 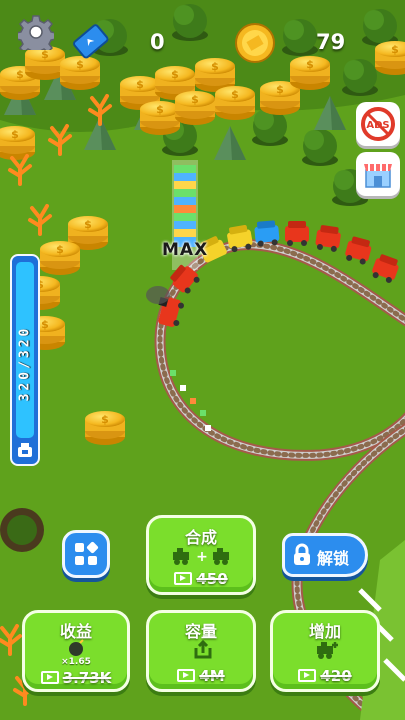 What do you see at coordinates (185, 250) in the screenshot?
I see `max-label: MAX` at bounding box center [185, 250].